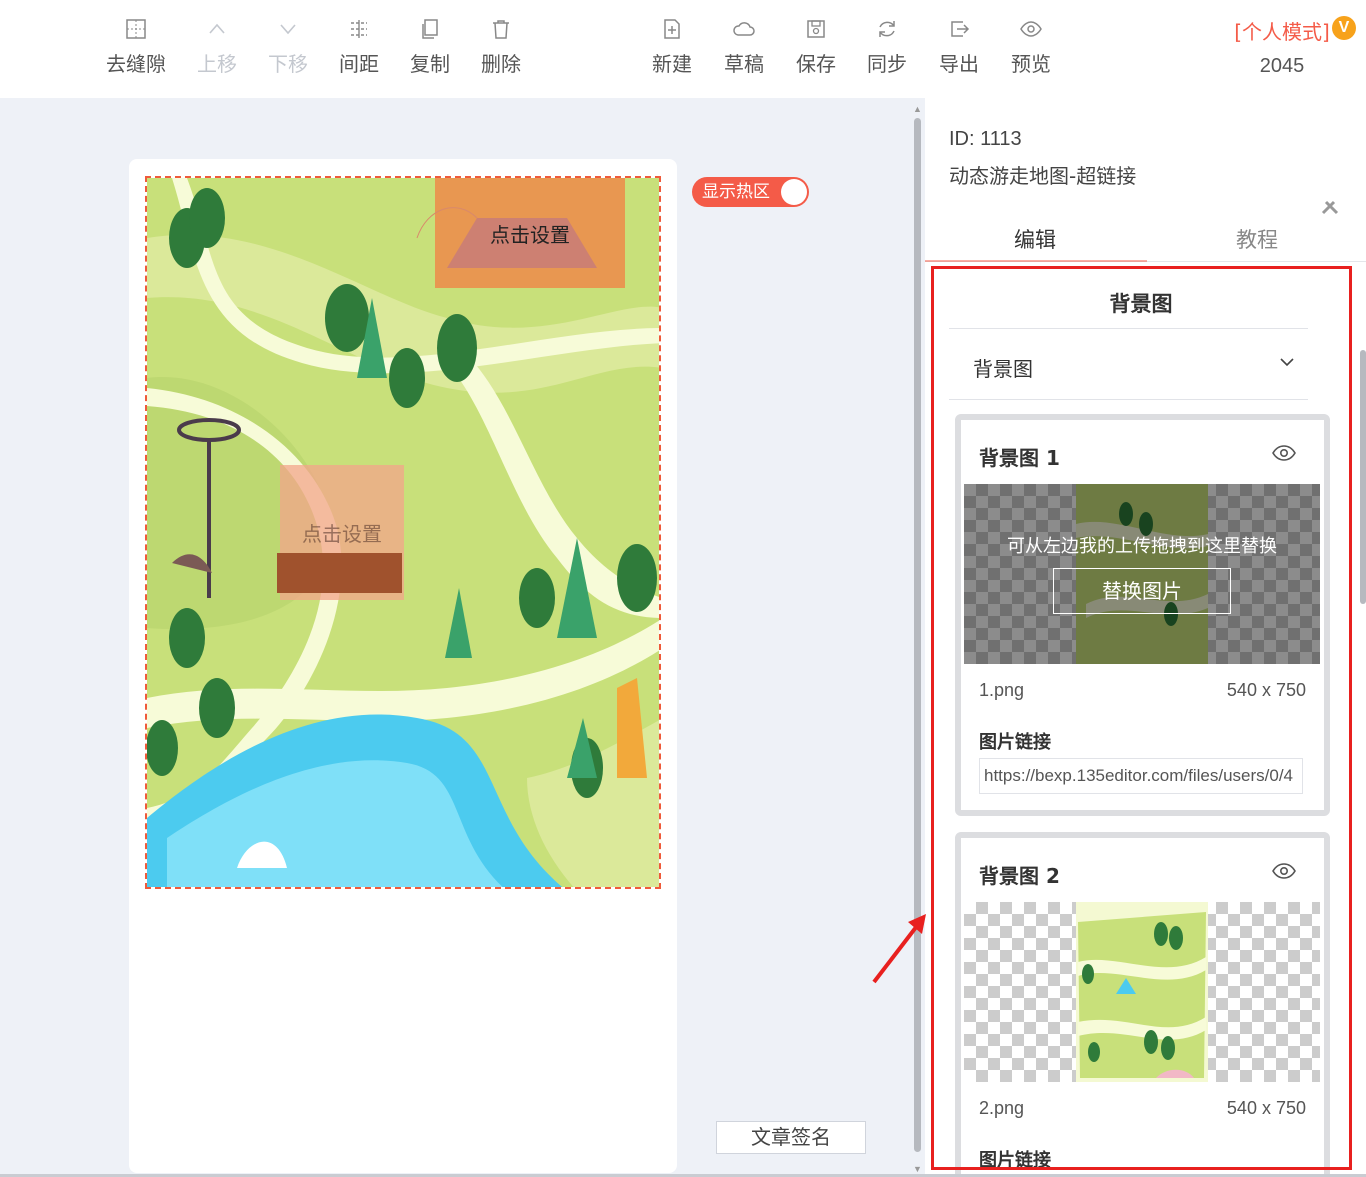  What do you see at coordinates (887, 64) in the screenshot?
I see `sync-label: 同步` at bounding box center [887, 64].